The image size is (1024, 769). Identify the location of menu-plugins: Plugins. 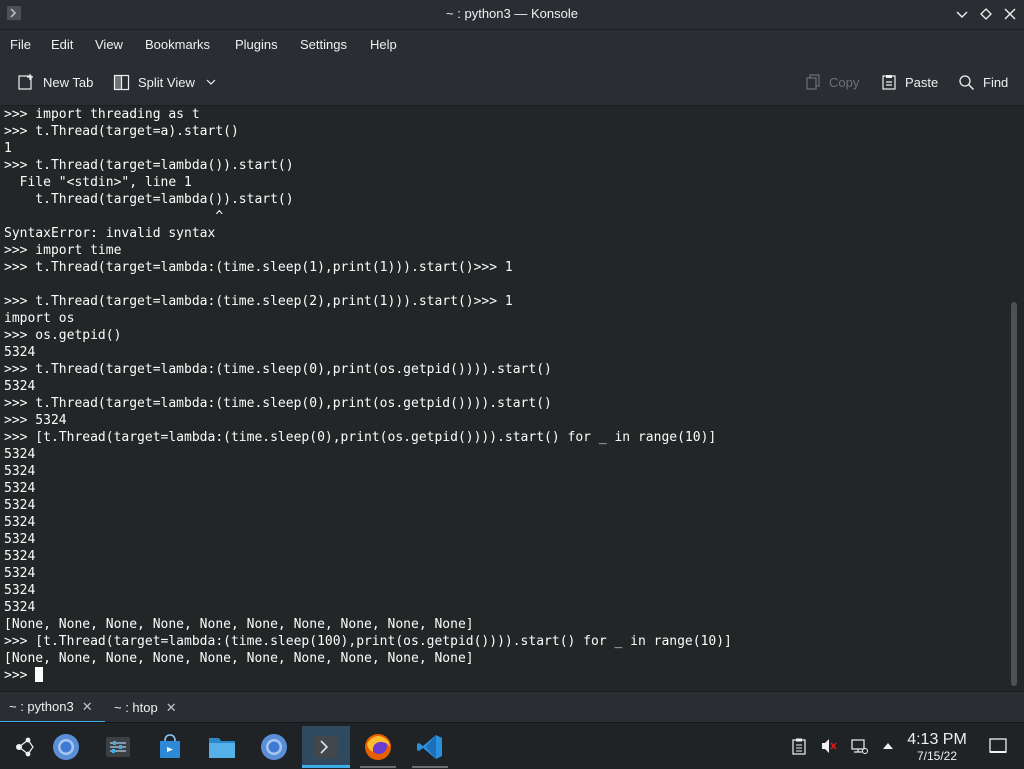
(256, 44).